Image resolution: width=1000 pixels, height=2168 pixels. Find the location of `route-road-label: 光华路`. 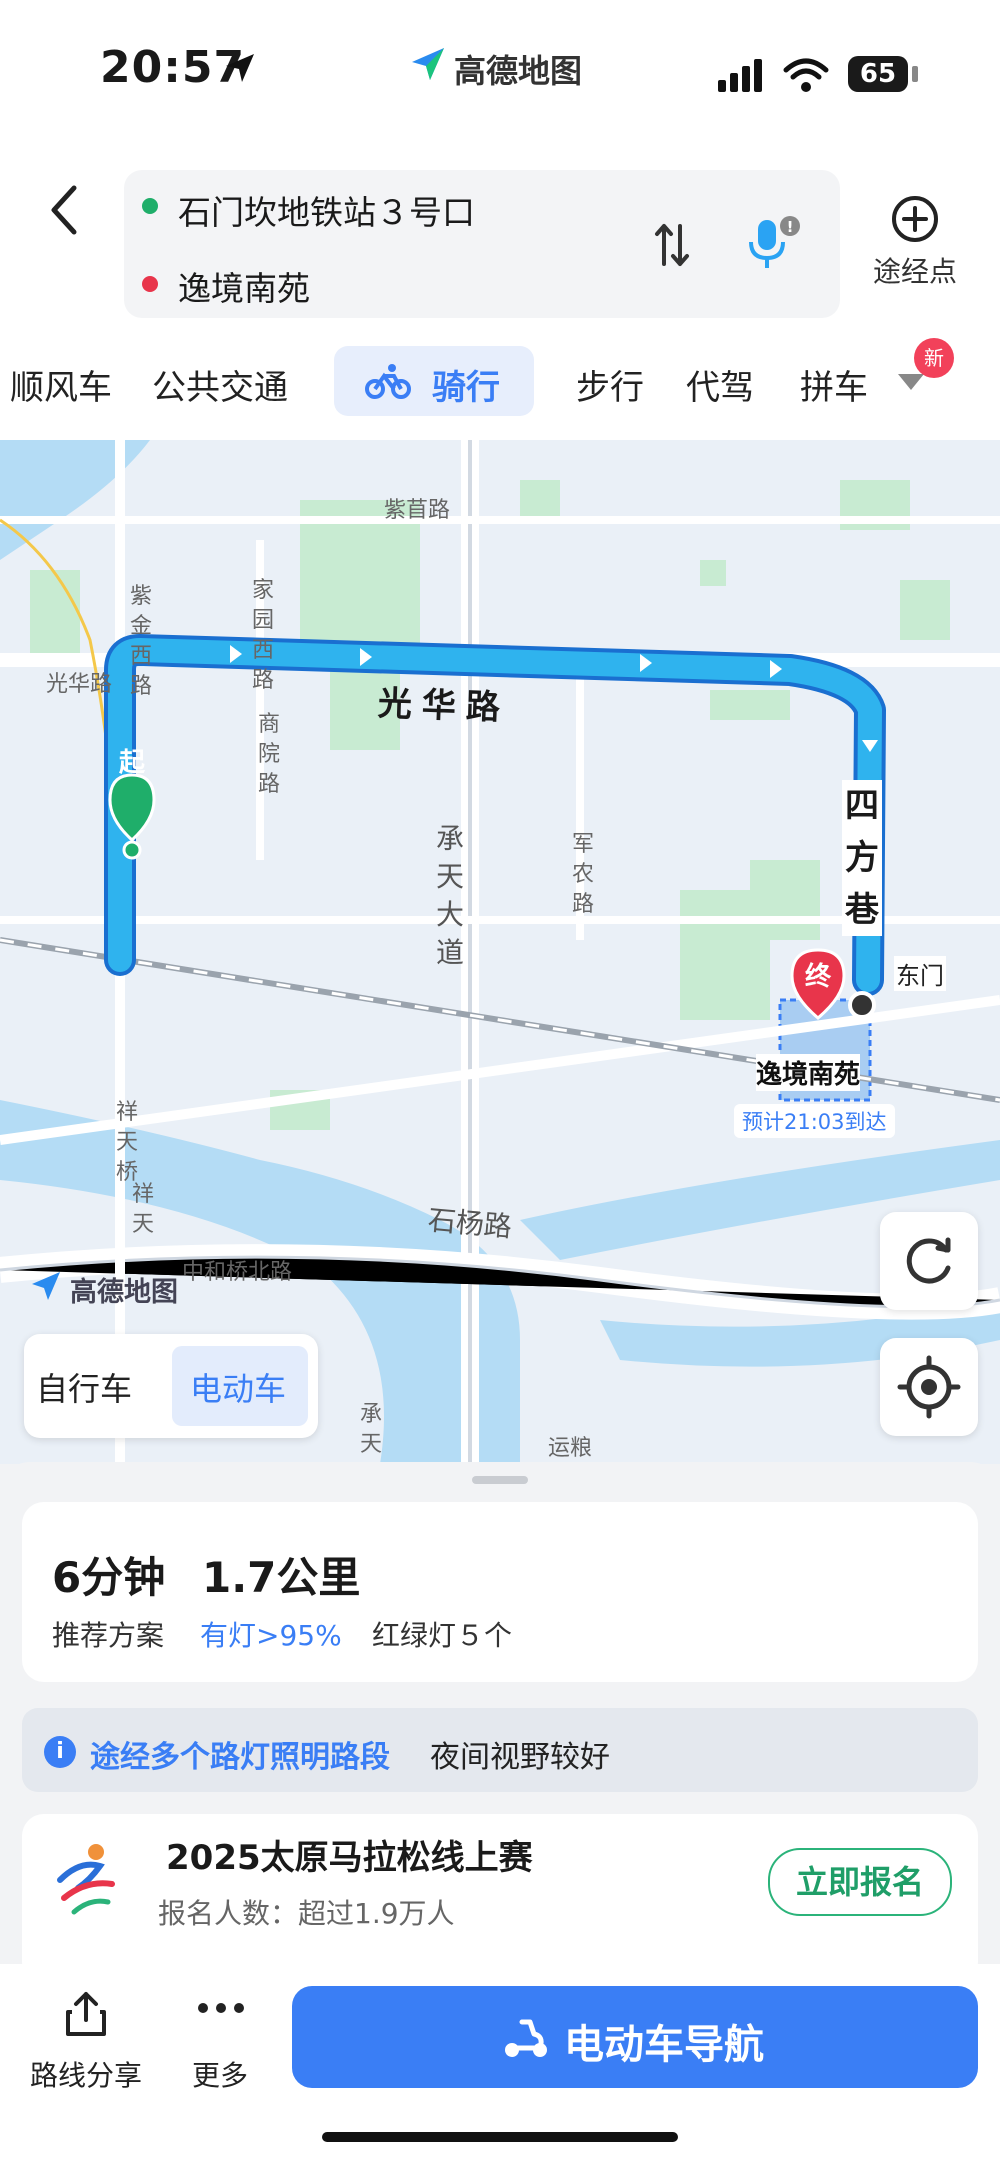

route-road-label: 光华路 is located at coordinates (444, 706).